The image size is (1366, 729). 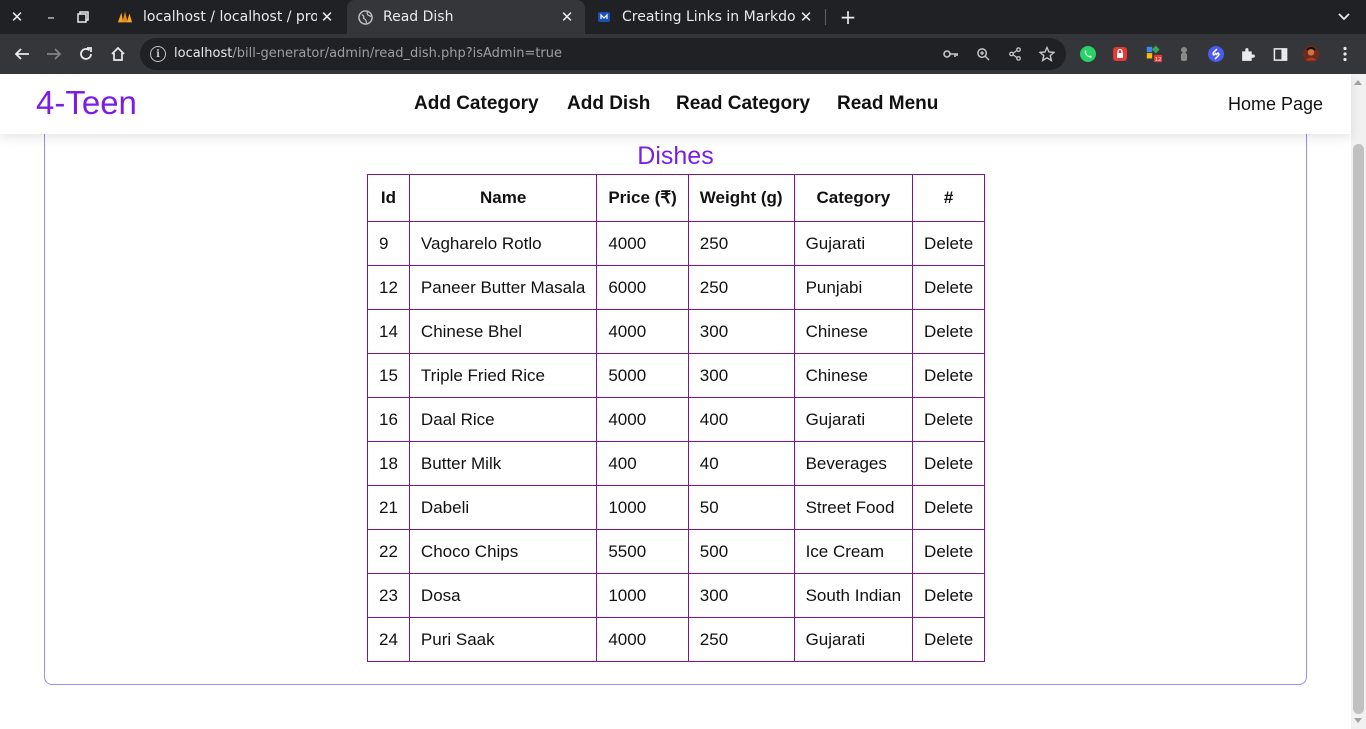 What do you see at coordinates (230, 17) in the screenshot?
I see `tab-title: localhost / localhost / proje` at bounding box center [230, 17].